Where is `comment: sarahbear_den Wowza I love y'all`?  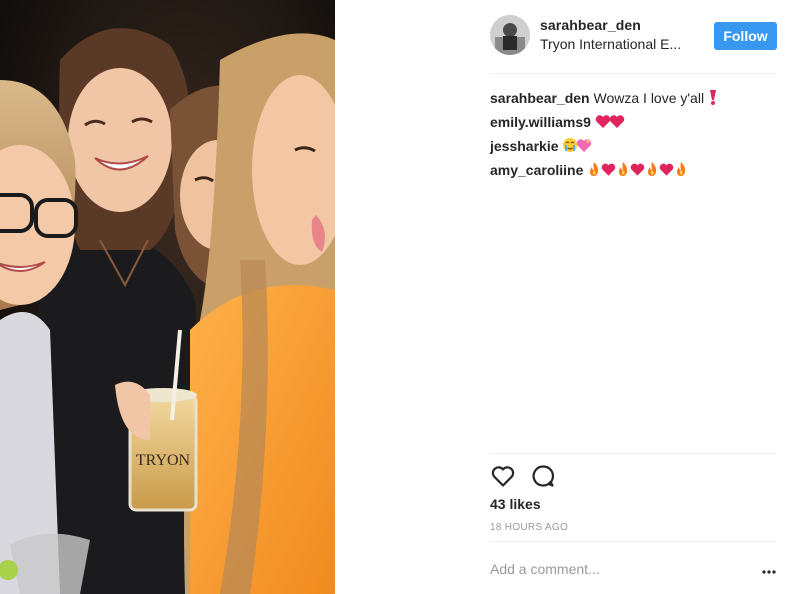
comment: sarahbear_den Wowza I love y'all is located at coordinates (633, 98).